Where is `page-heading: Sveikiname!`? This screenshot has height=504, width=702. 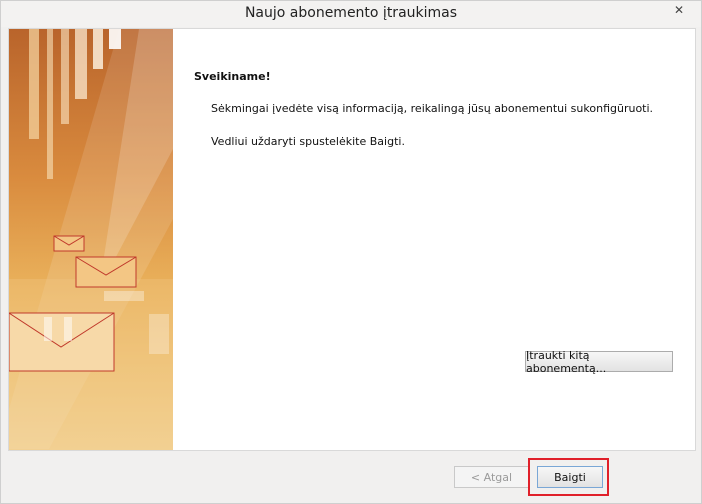
page-heading: Sveikiname! is located at coordinates (232, 76).